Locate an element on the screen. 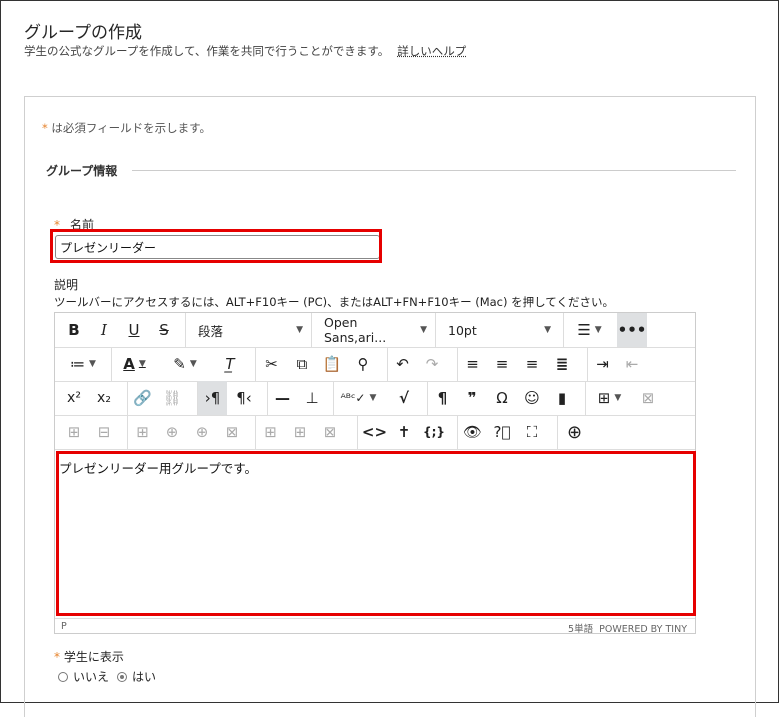 Image resolution: width=779 pixels, height=717 pixels. outdent-icon: ⇤ is located at coordinates (632, 364).